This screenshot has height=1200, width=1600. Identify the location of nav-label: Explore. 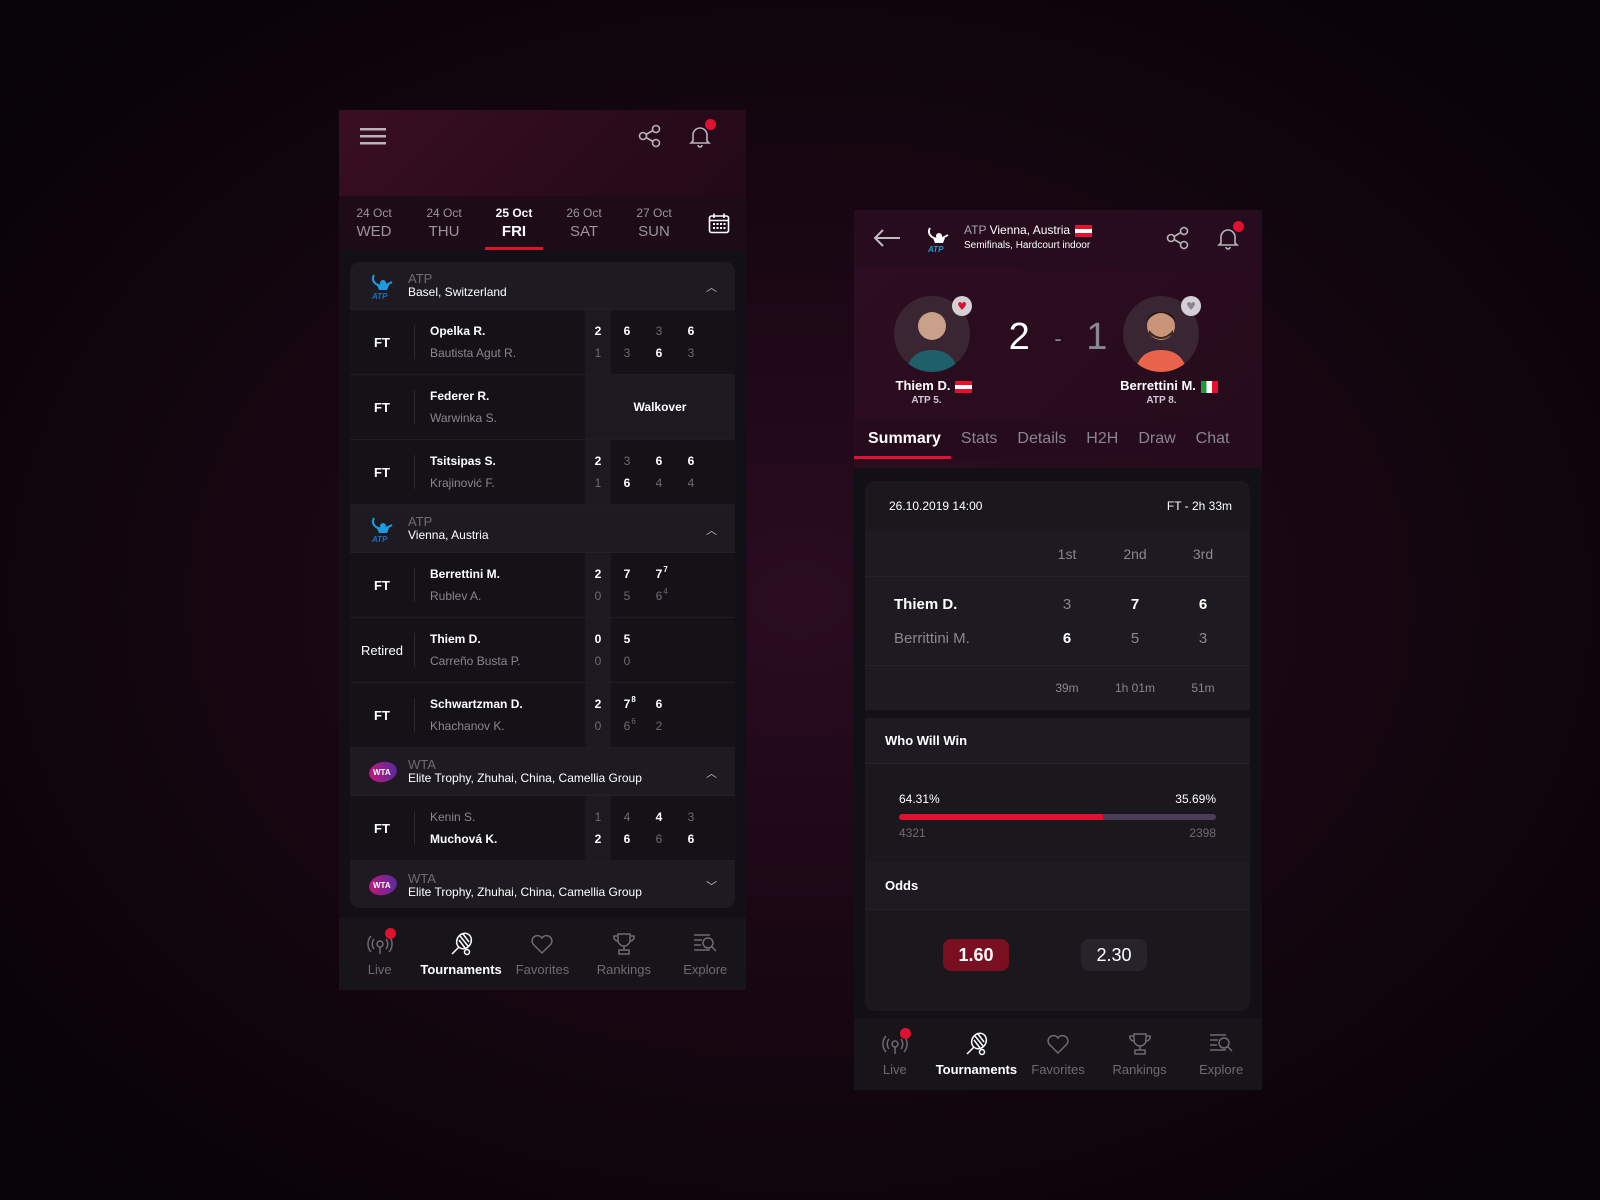
(705, 969).